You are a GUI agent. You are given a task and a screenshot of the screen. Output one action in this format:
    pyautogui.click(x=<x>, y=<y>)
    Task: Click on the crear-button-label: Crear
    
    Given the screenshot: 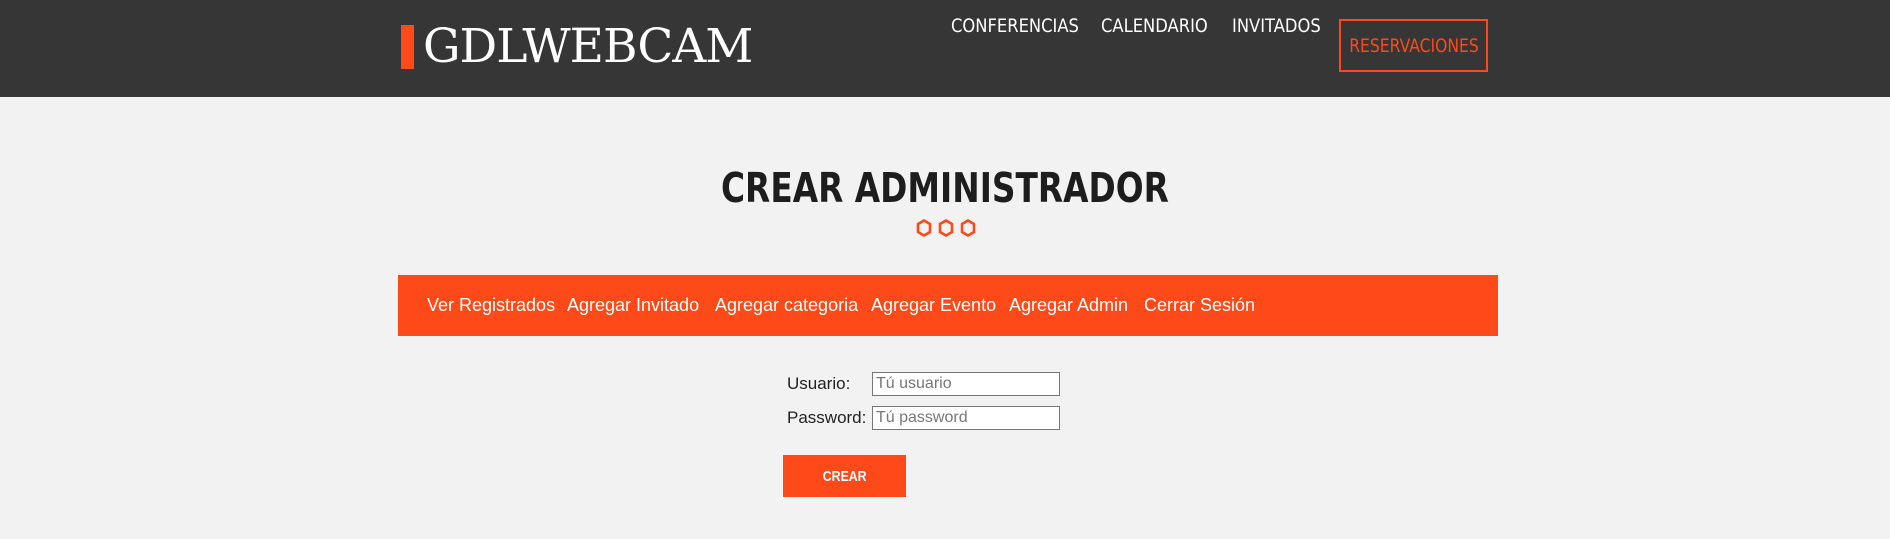 What is the action you would take?
    pyautogui.click(x=844, y=476)
    